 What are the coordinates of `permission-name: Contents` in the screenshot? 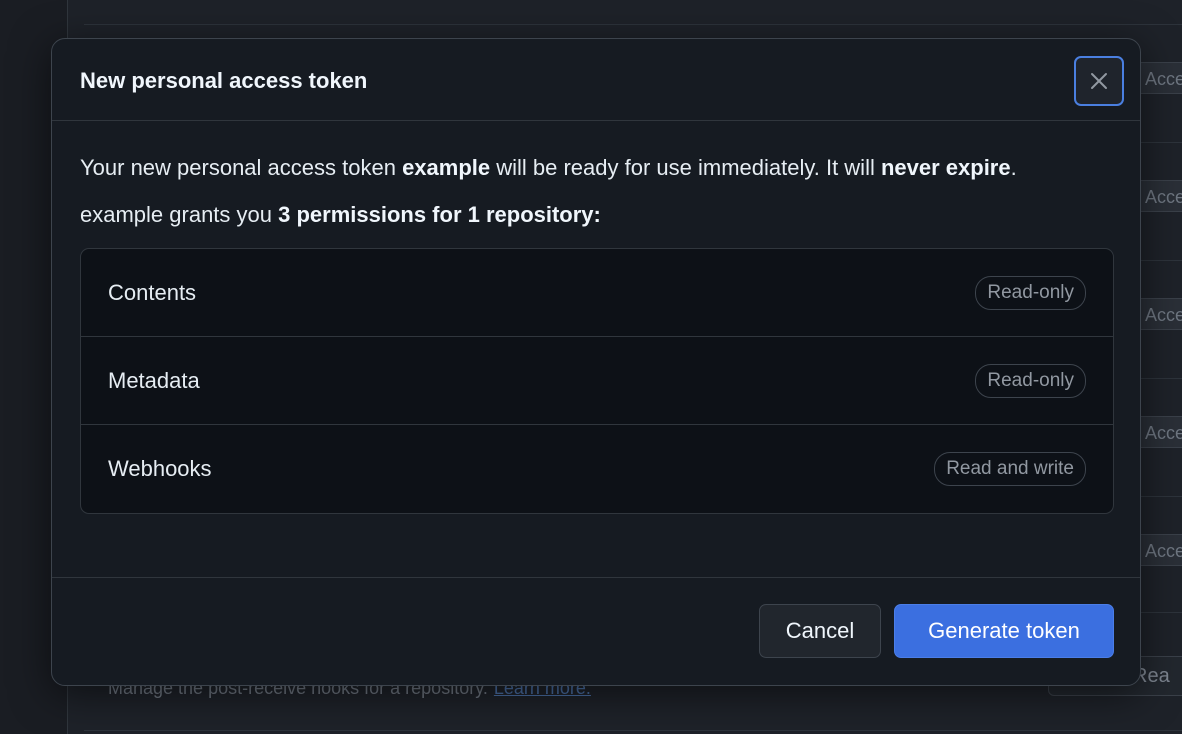 It's located at (152, 292).